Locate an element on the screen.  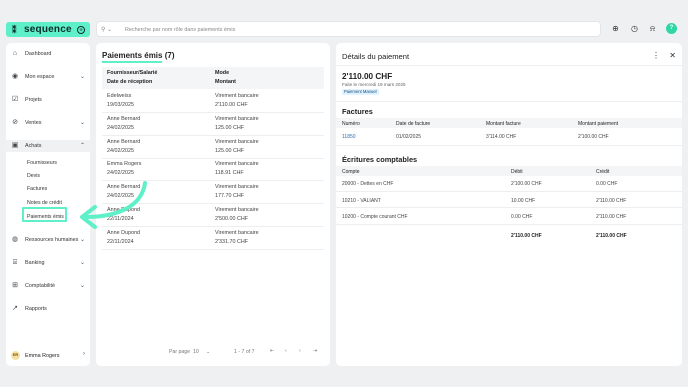
debit-value: 10.00 CHF is located at coordinates (523, 200).